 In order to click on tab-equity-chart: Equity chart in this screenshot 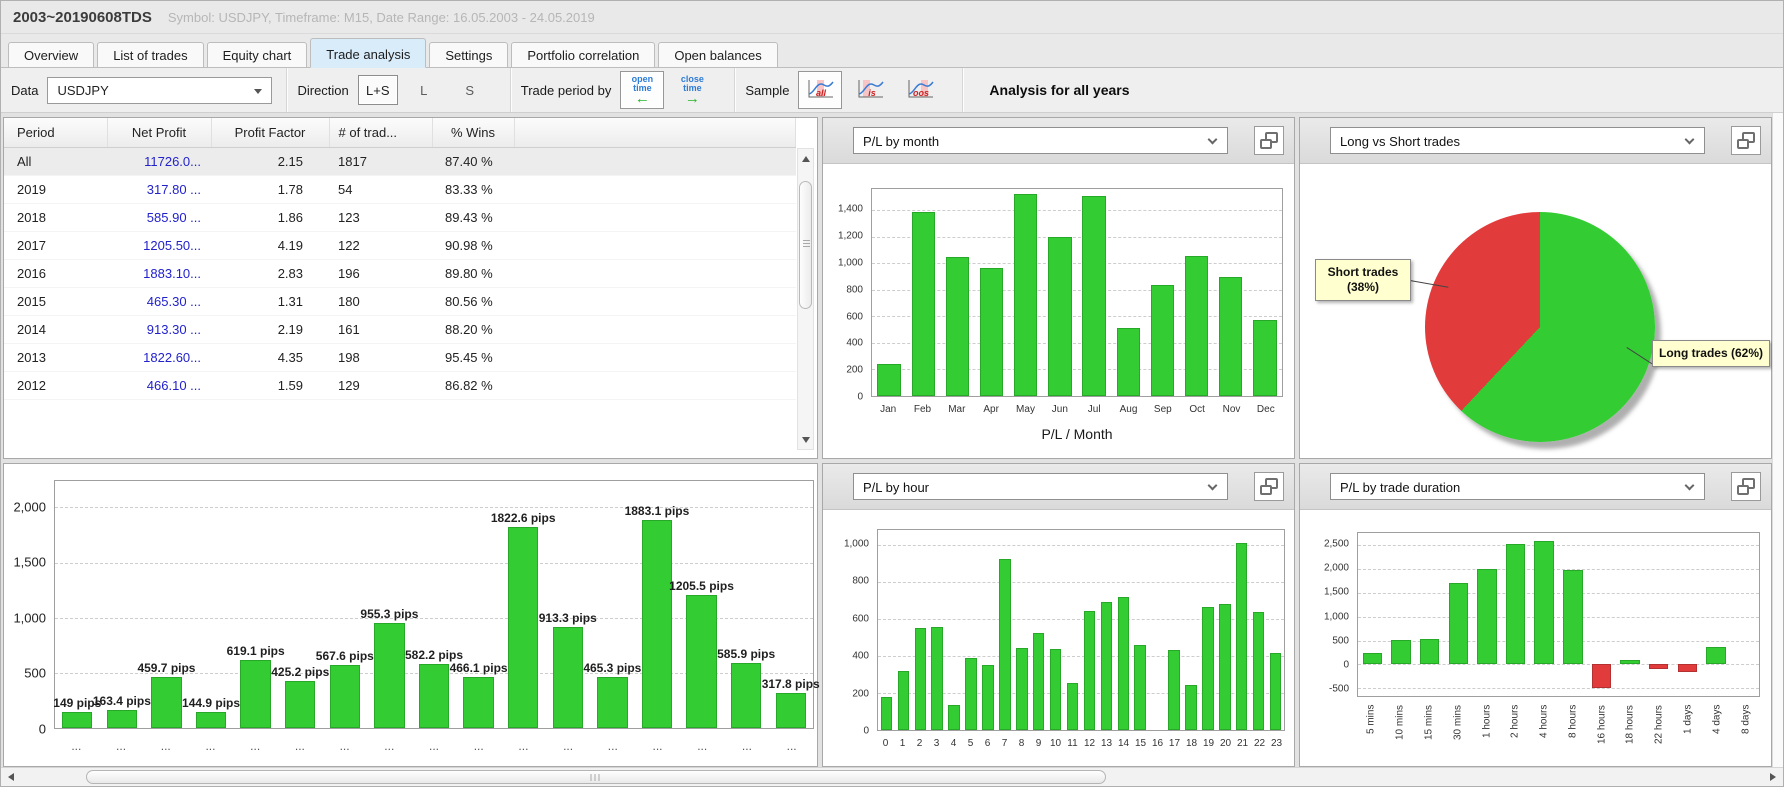, I will do `click(257, 55)`.